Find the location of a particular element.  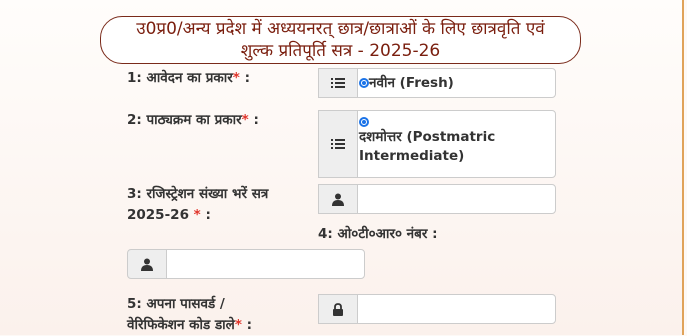

course-type-addon is located at coordinates (338, 144).